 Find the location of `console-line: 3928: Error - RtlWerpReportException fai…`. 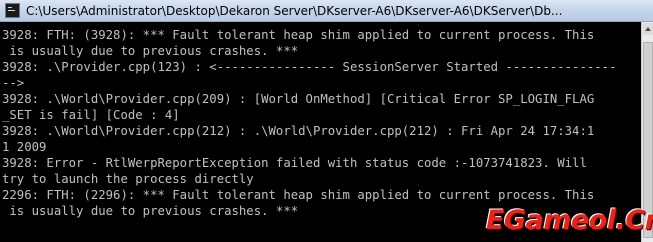

console-line: 3928: Error - RtlWerpReportException fai… is located at coordinates (294, 163).